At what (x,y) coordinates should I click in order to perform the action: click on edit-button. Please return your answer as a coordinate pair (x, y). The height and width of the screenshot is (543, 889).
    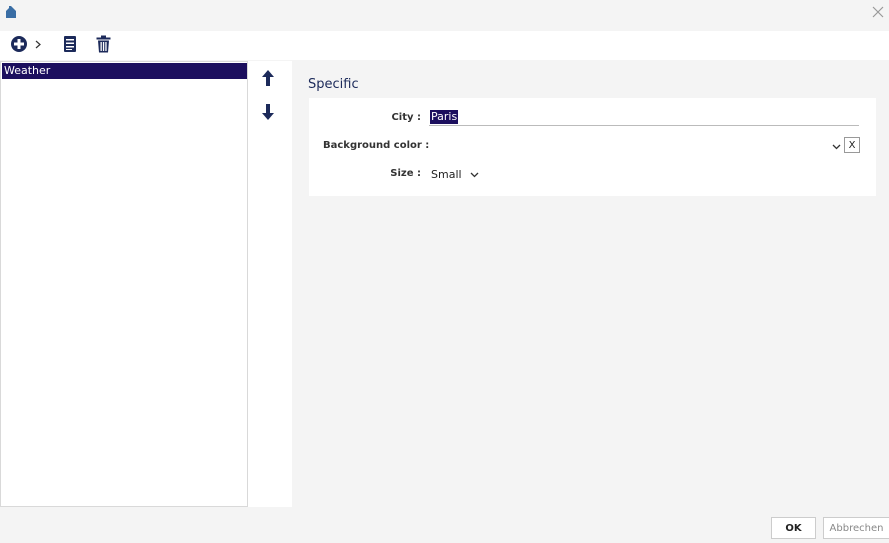
    Looking at the image, I should click on (70, 45).